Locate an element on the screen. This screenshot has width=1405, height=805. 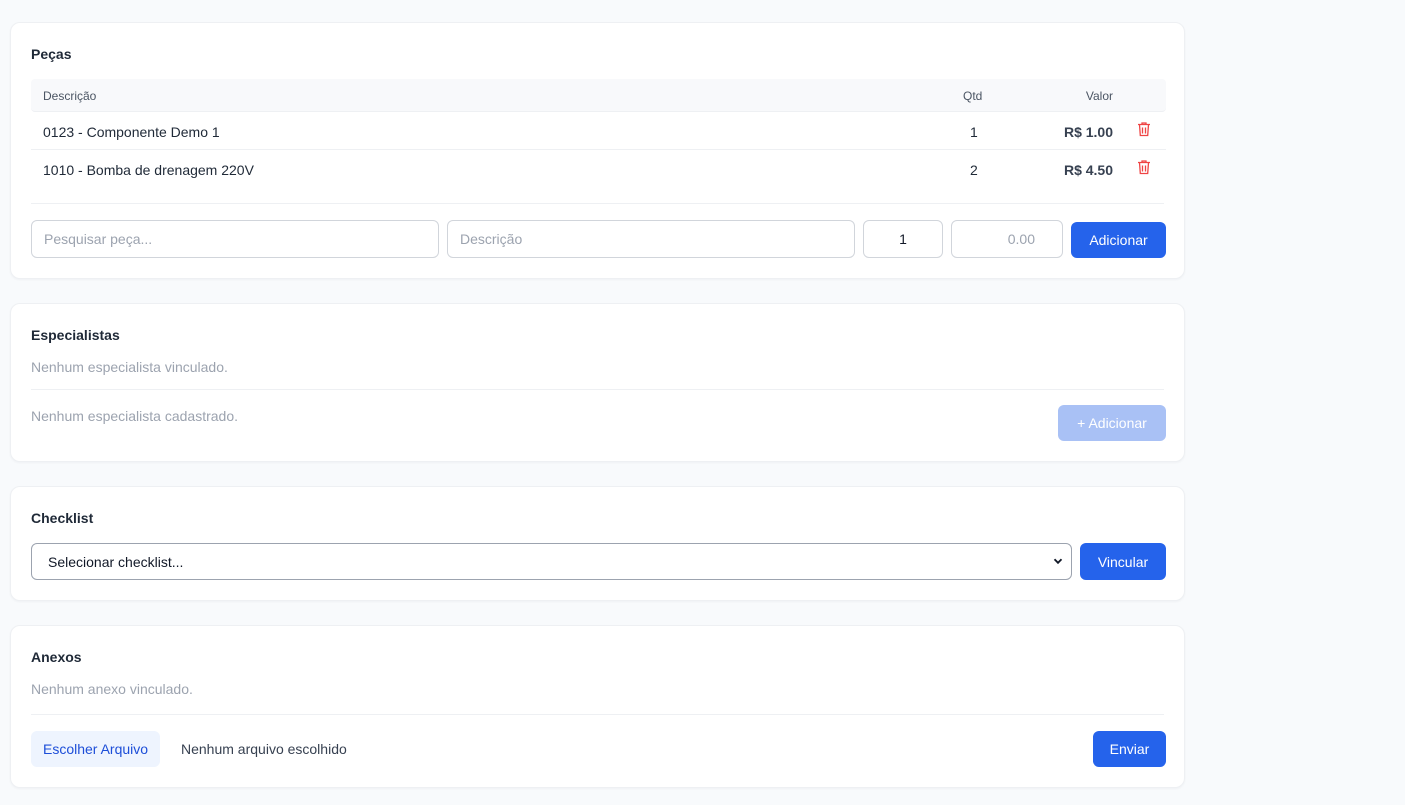
row-descricao: 0123 - Componente Demo 1 is located at coordinates (131, 132).